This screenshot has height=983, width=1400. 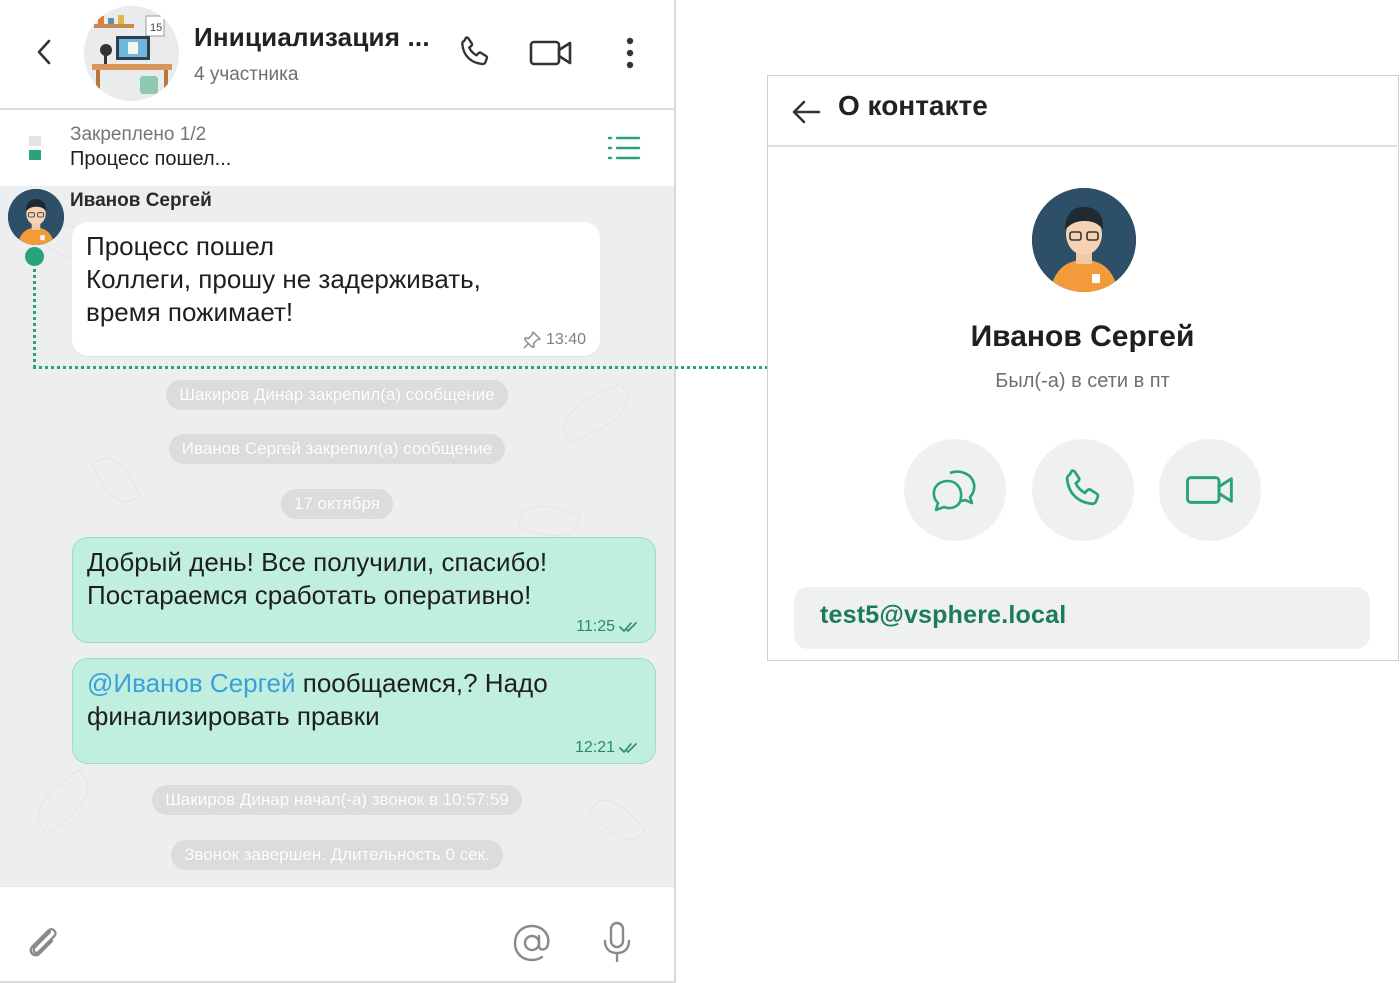 I want to click on svg-text: 15, so click(x=156, y=28).